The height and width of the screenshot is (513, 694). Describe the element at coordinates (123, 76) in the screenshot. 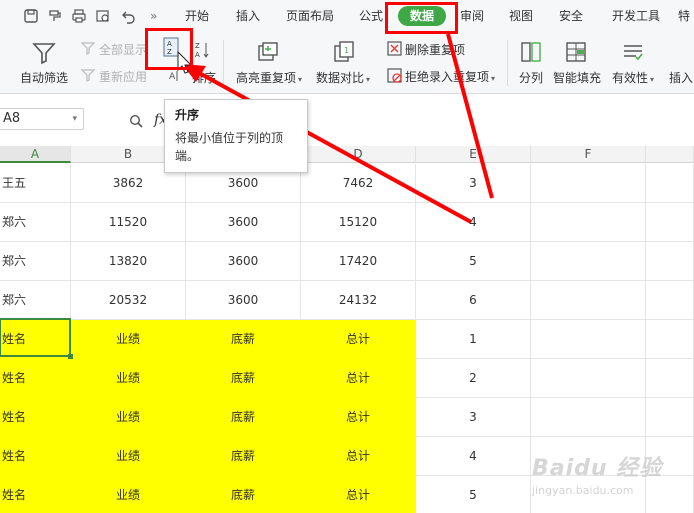

I see `reapply-button: 重新应用` at that location.